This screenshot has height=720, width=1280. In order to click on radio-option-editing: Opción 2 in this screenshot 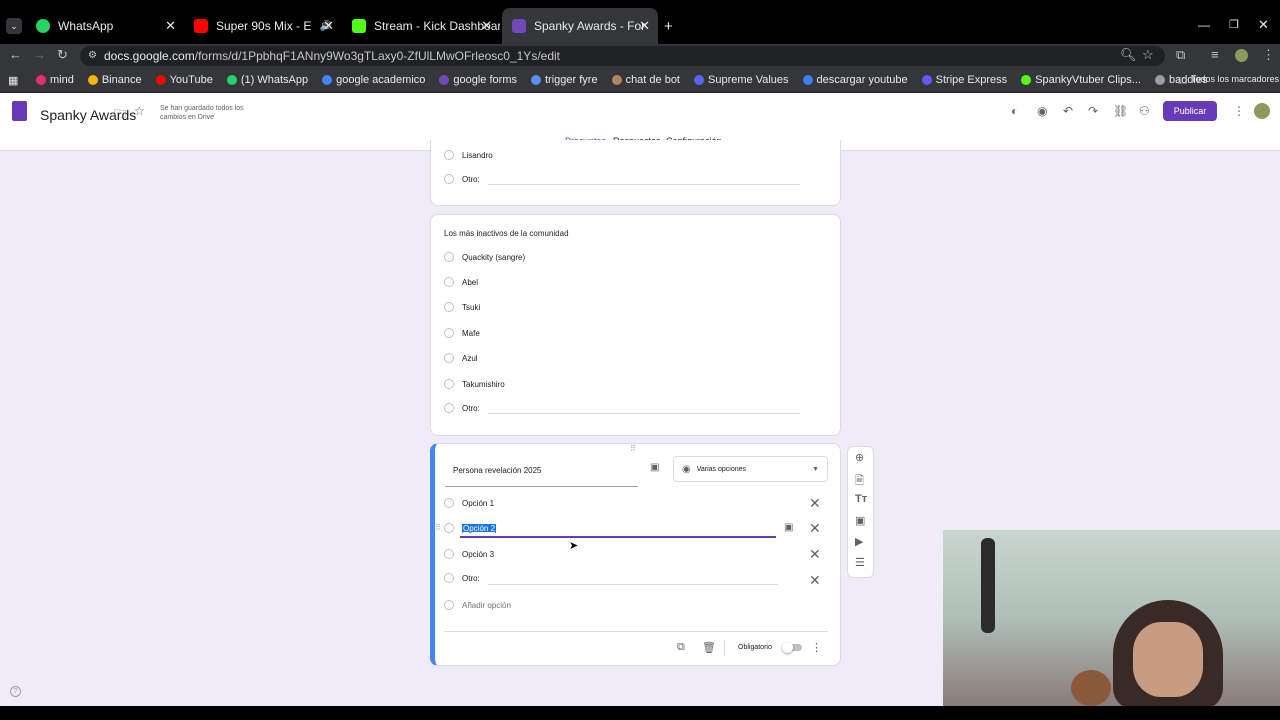, I will do `click(470, 528)`.